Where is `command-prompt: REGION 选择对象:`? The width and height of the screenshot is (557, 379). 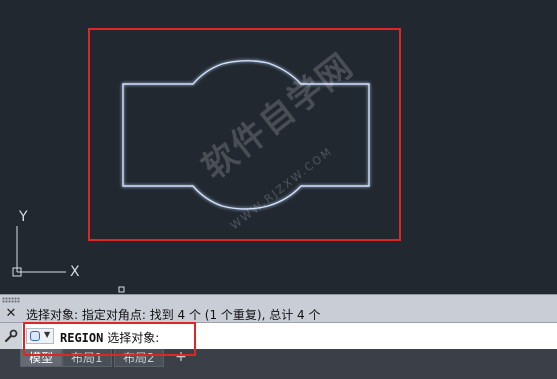 command-prompt: REGION 选择对象: is located at coordinates (109, 337).